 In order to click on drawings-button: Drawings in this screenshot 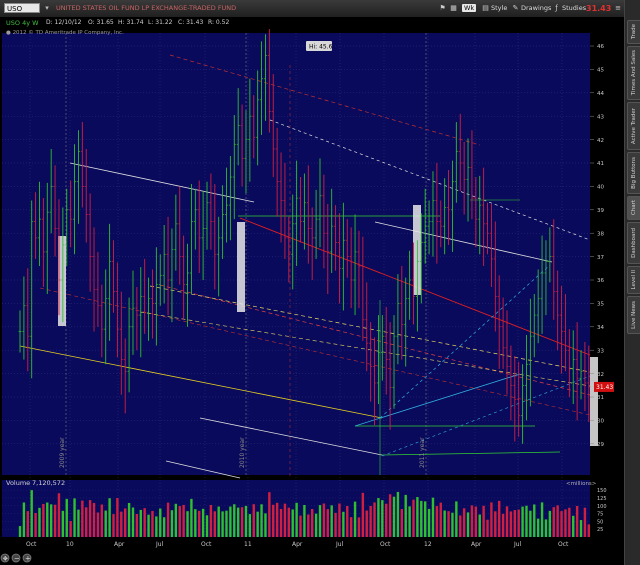, I will do `click(536, 8)`.